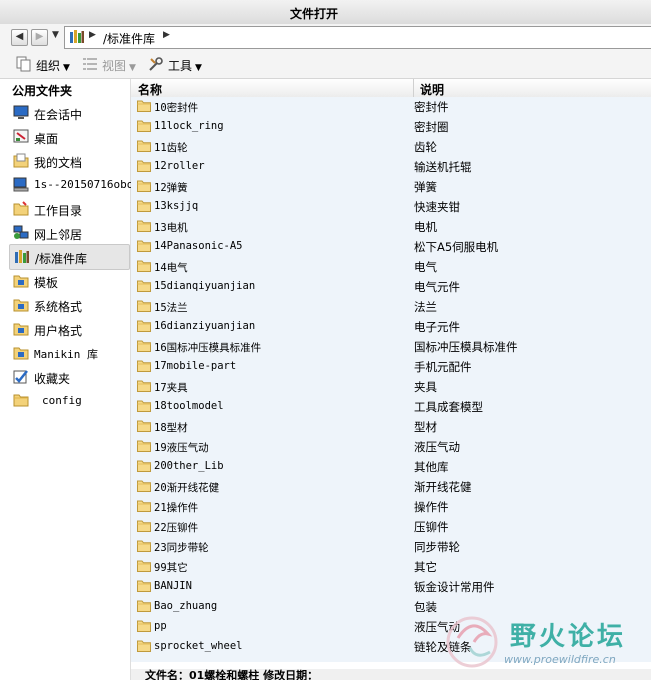 The image size is (651, 680). Describe the element at coordinates (58, 331) in the screenshot. I see `sidebar-item-label: 用户格式` at that location.